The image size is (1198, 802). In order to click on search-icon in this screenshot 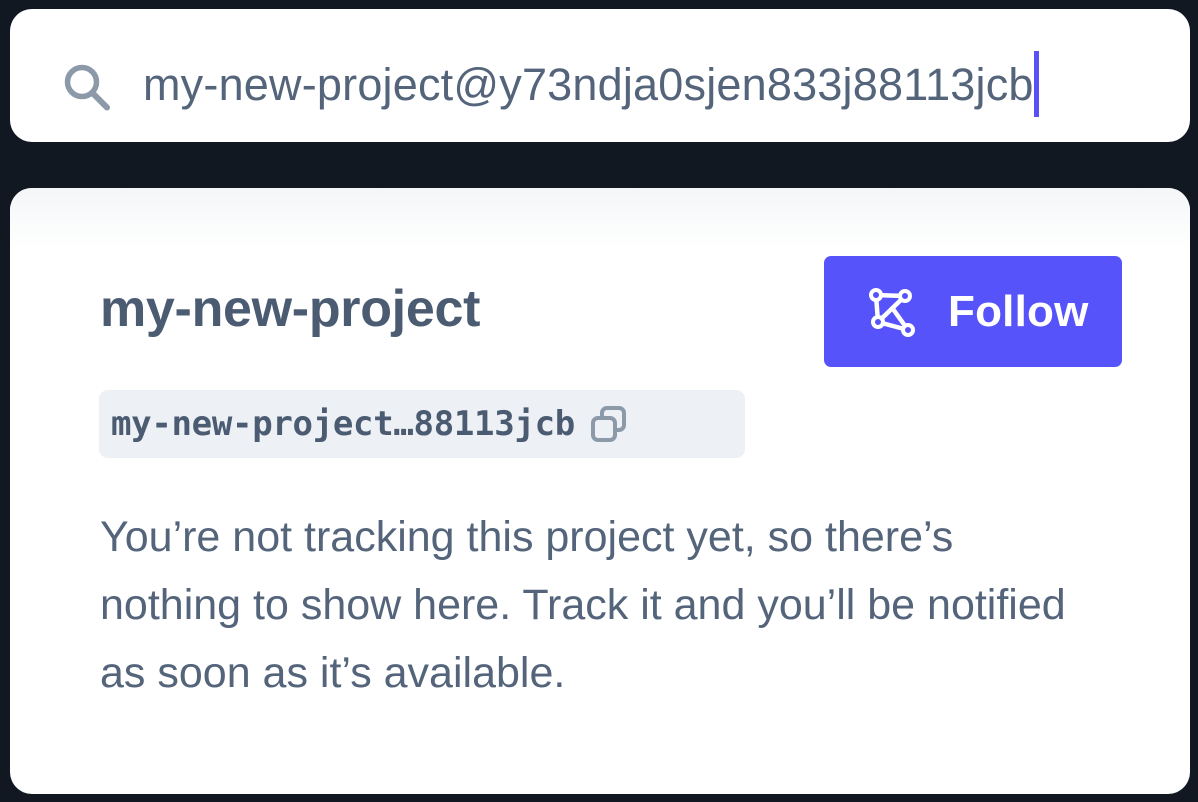, I will do `click(87, 87)`.